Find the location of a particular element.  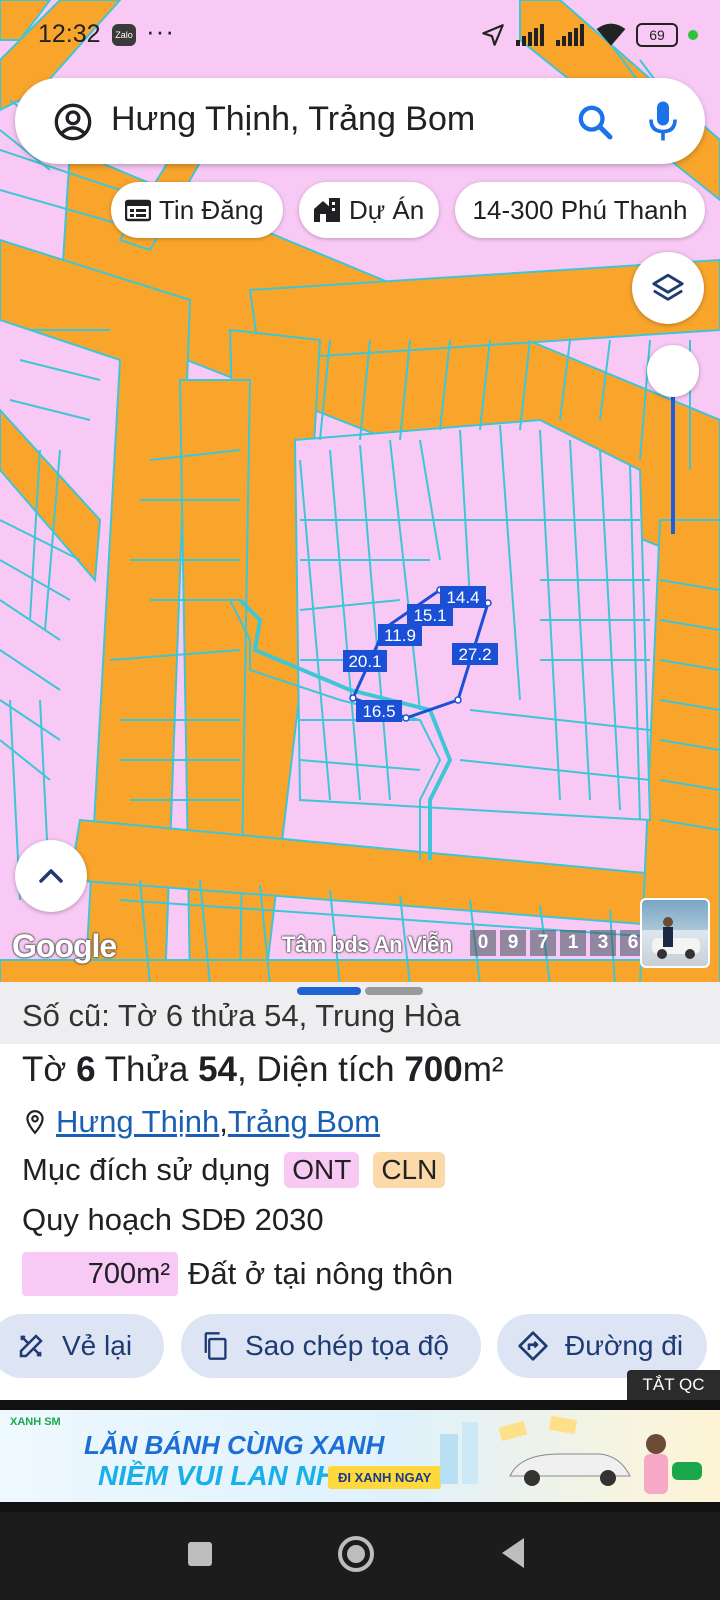

length-label: 27.2 is located at coordinates (475, 654).